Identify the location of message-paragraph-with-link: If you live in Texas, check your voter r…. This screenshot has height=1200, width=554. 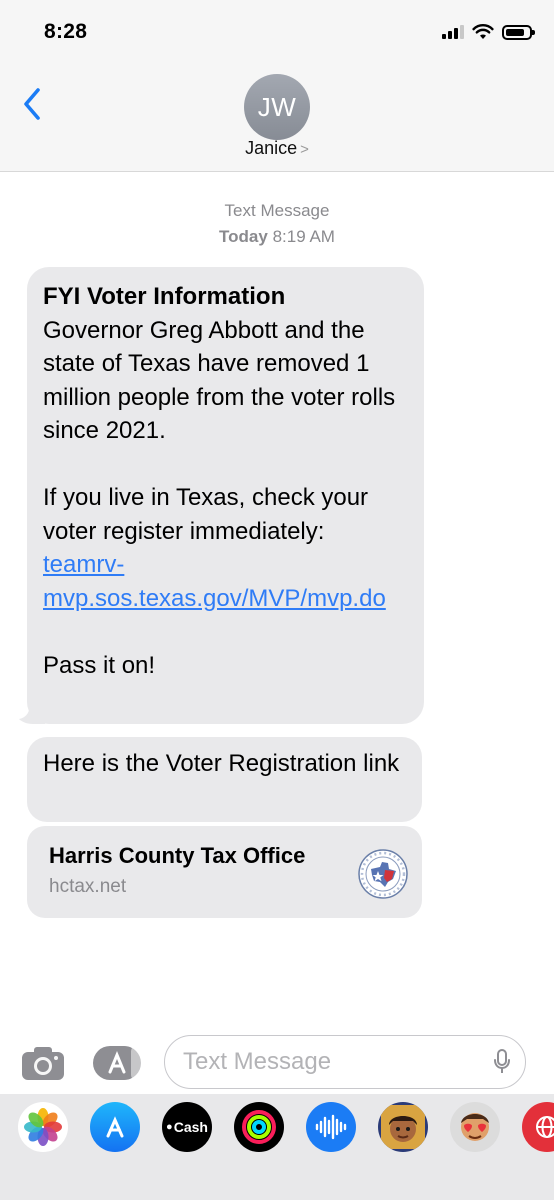
(225, 548).